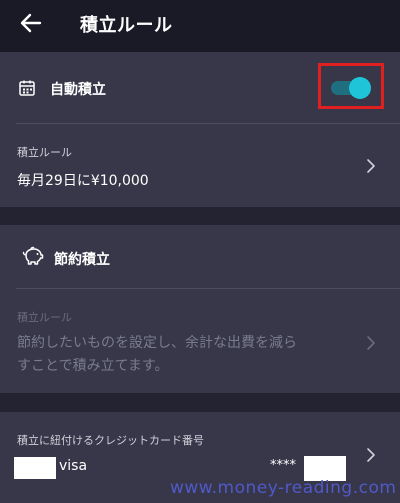 The width and height of the screenshot is (400, 503). Describe the element at coordinates (35, 468) in the screenshot. I see `redacted-card-image` at that location.